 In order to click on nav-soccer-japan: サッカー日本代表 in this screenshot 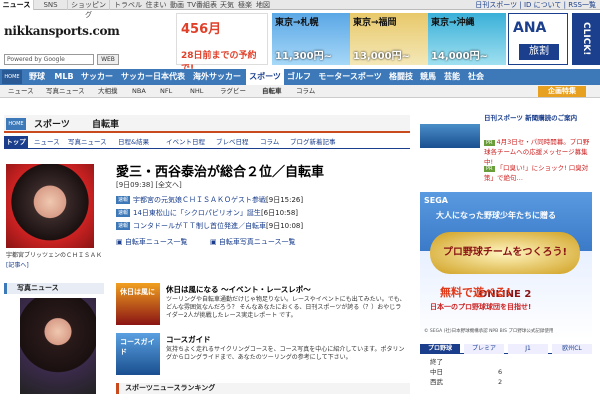, I will do `click(153, 77)`.